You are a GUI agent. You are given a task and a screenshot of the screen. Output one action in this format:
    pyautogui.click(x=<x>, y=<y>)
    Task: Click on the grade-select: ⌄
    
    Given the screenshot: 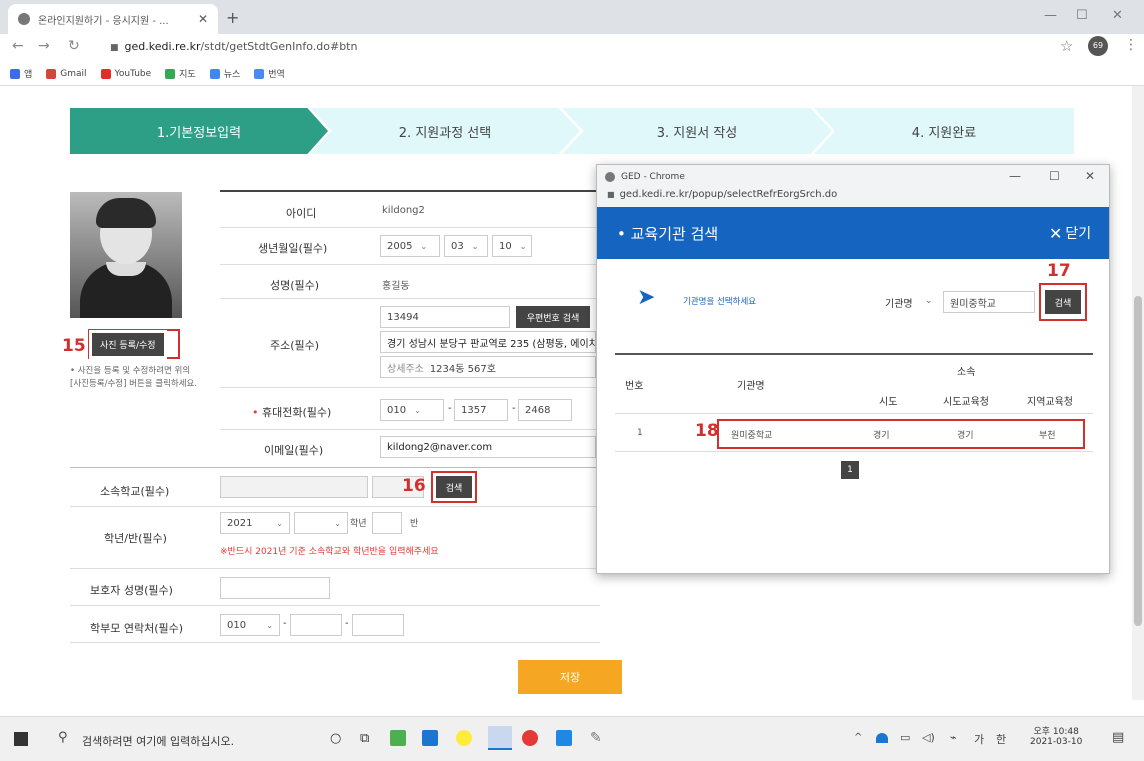 What is the action you would take?
    pyautogui.click(x=321, y=523)
    